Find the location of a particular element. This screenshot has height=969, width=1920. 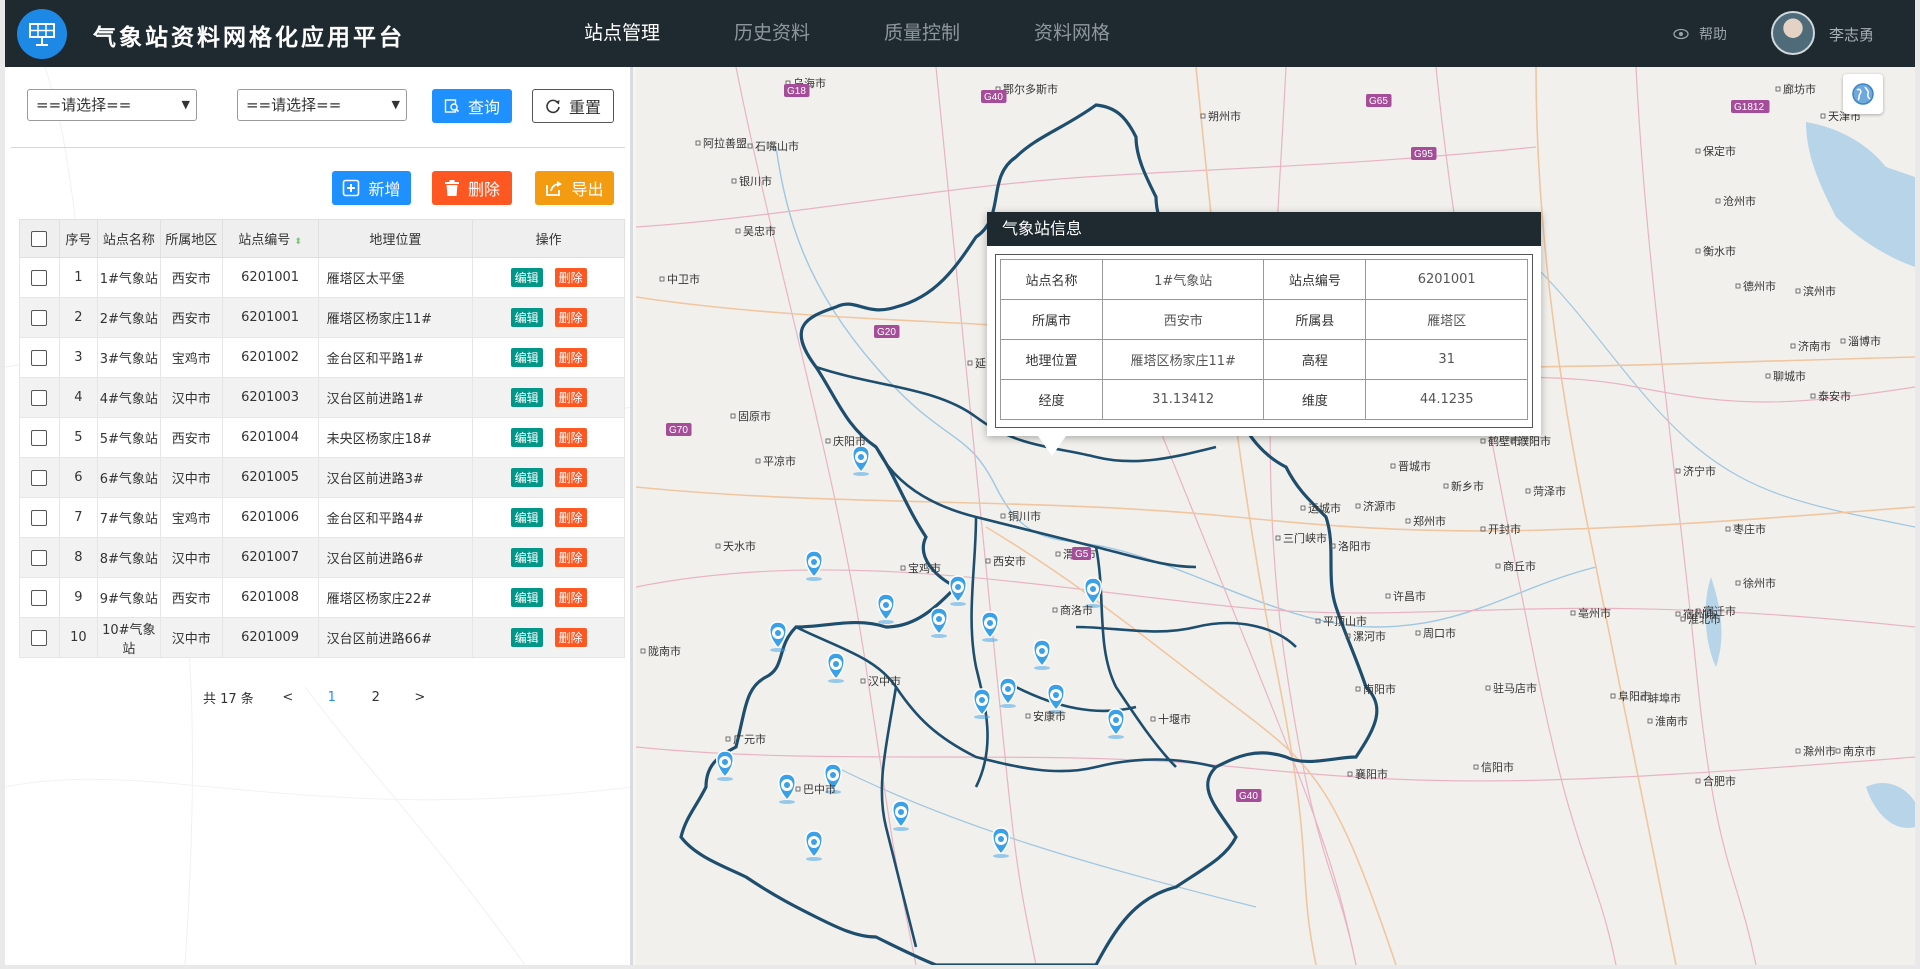

avatar is located at coordinates (1793, 33).